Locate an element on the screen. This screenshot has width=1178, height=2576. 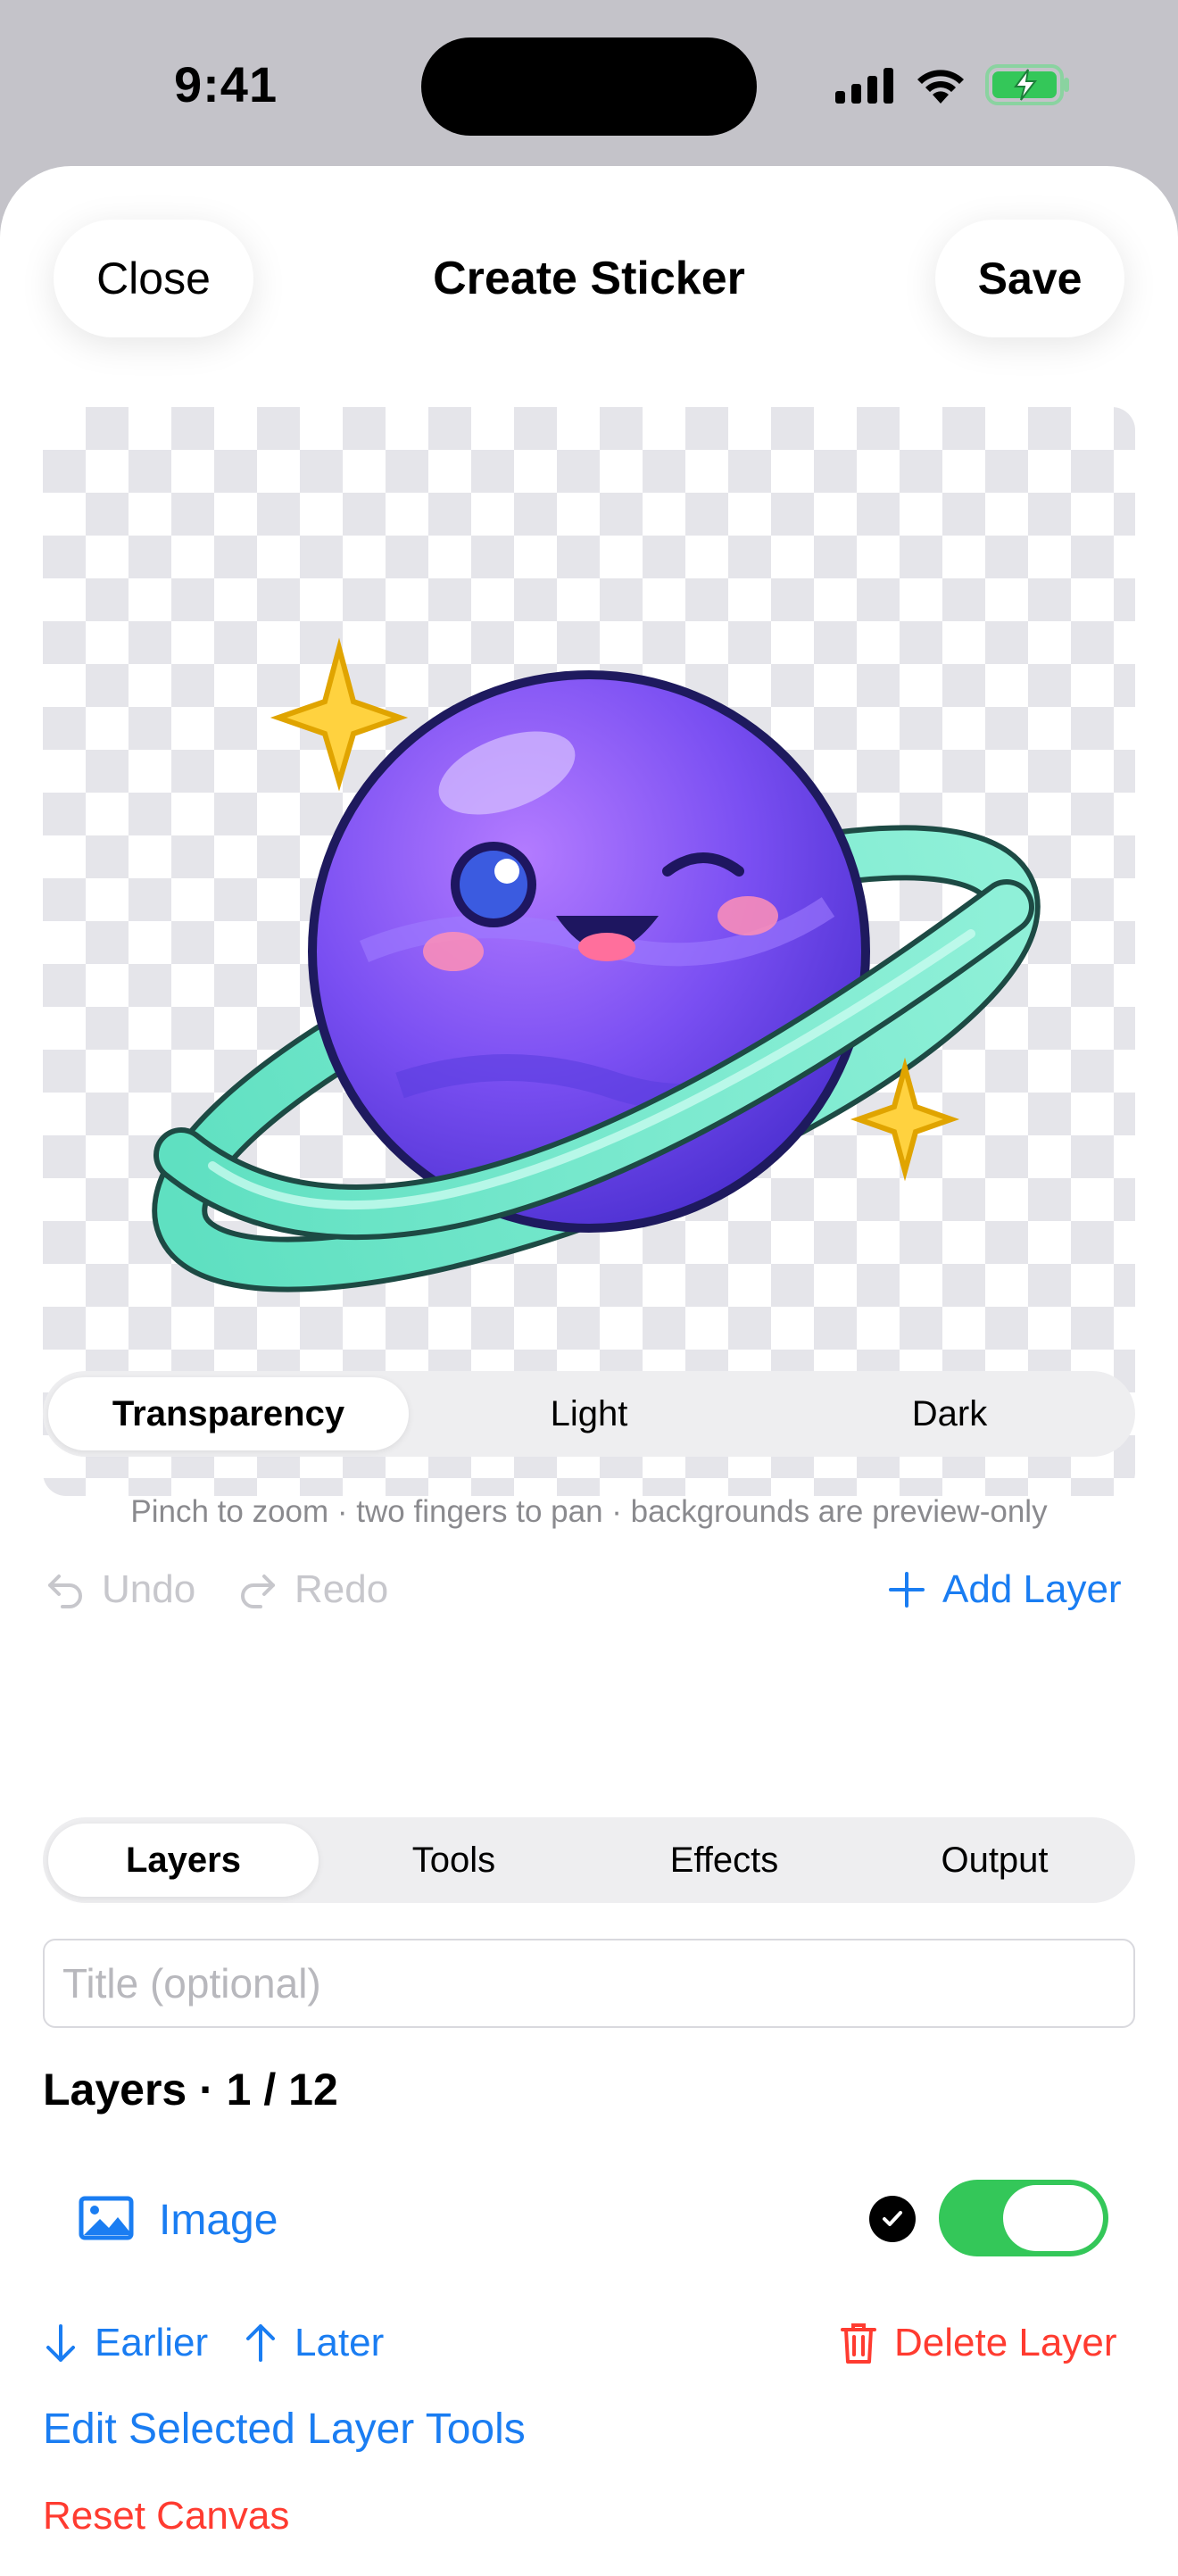
redo-icon is located at coordinates (258, 1592).